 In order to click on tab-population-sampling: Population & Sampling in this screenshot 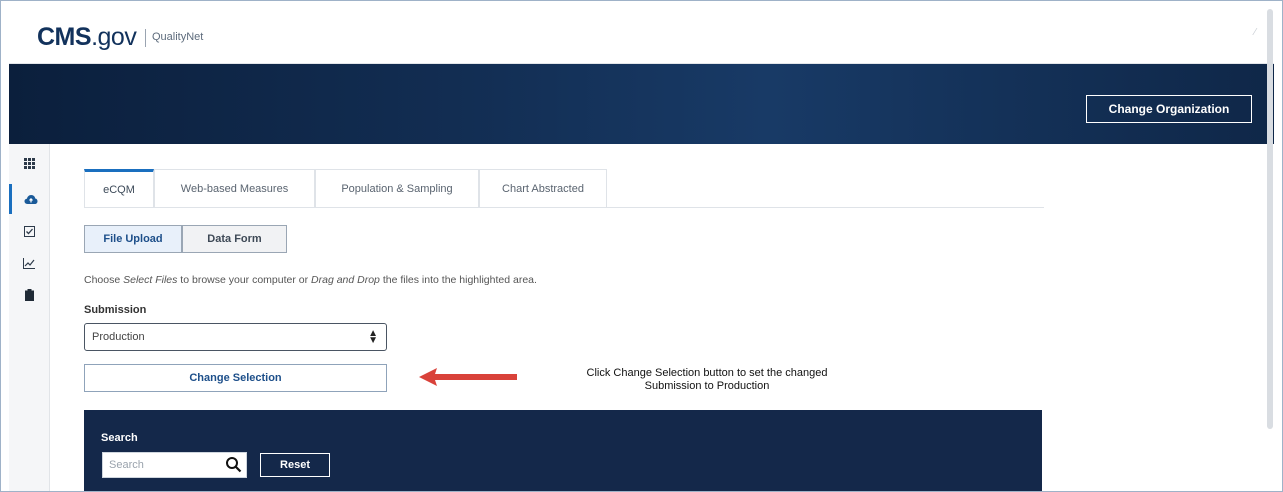, I will do `click(397, 188)`.